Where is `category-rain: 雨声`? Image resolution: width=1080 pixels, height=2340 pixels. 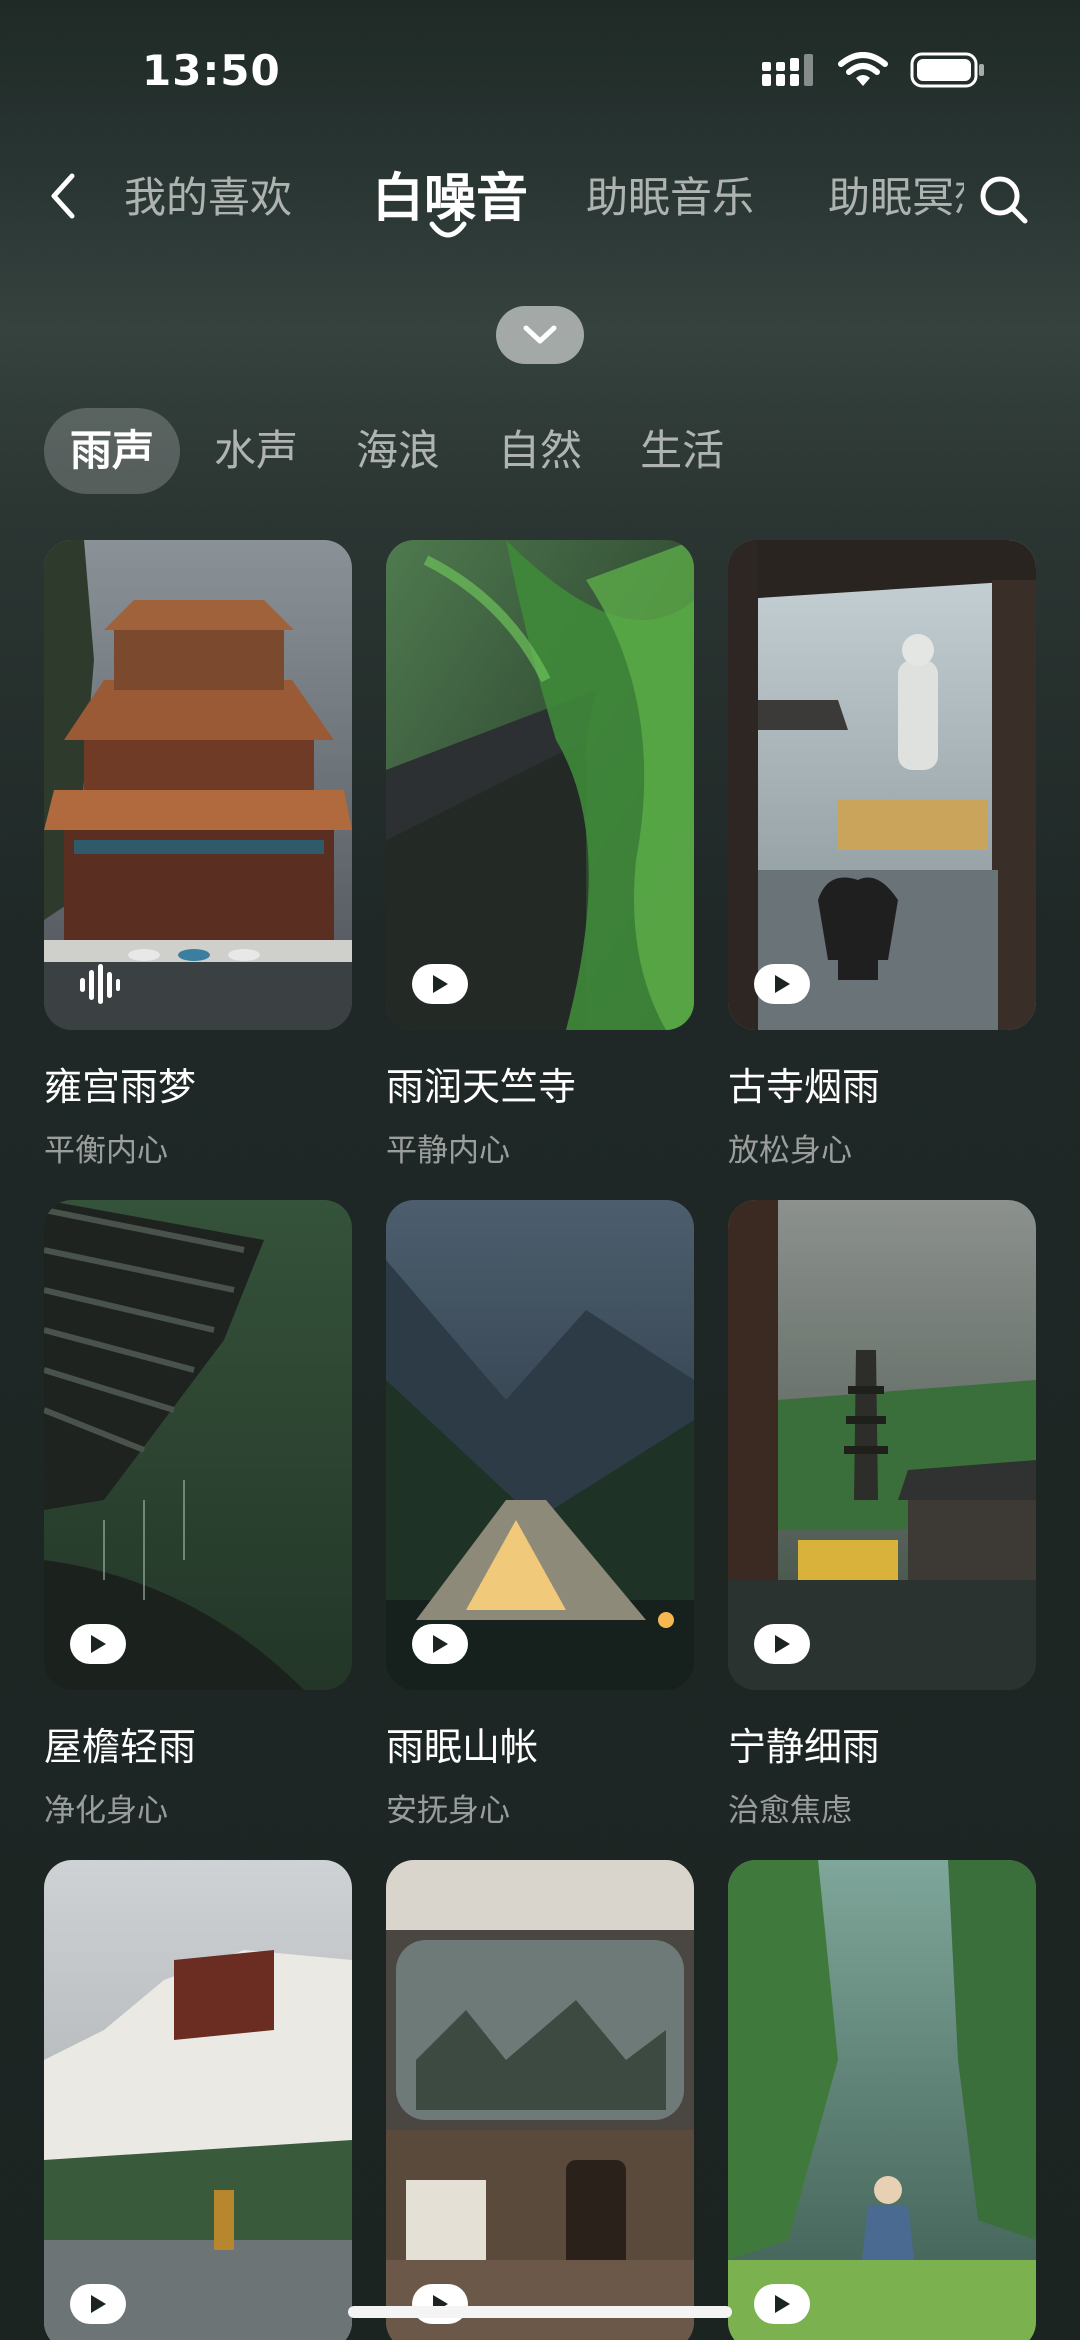
category-rain: 雨声 is located at coordinates (112, 451).